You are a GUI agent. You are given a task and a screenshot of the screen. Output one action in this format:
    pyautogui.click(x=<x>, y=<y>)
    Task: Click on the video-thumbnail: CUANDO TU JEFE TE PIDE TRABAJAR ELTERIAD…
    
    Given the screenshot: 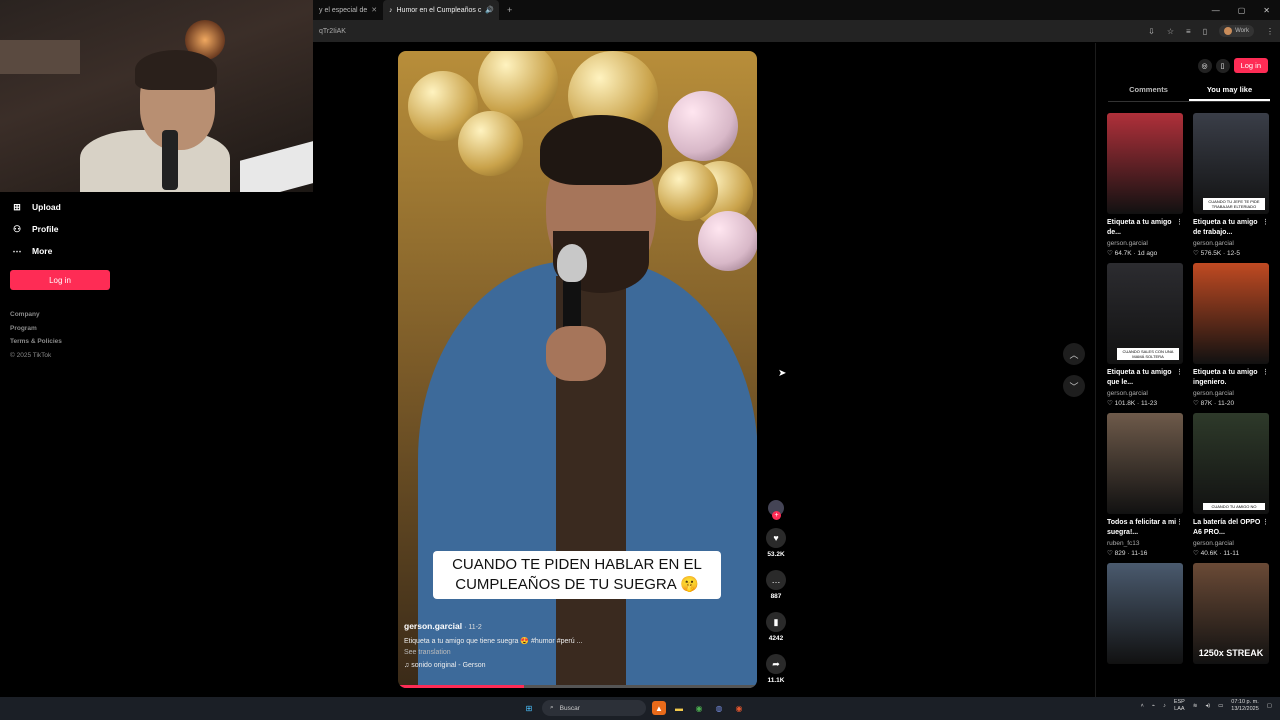 What is the action you would take?
    pyautogui.click(x=1231, y=163)
    